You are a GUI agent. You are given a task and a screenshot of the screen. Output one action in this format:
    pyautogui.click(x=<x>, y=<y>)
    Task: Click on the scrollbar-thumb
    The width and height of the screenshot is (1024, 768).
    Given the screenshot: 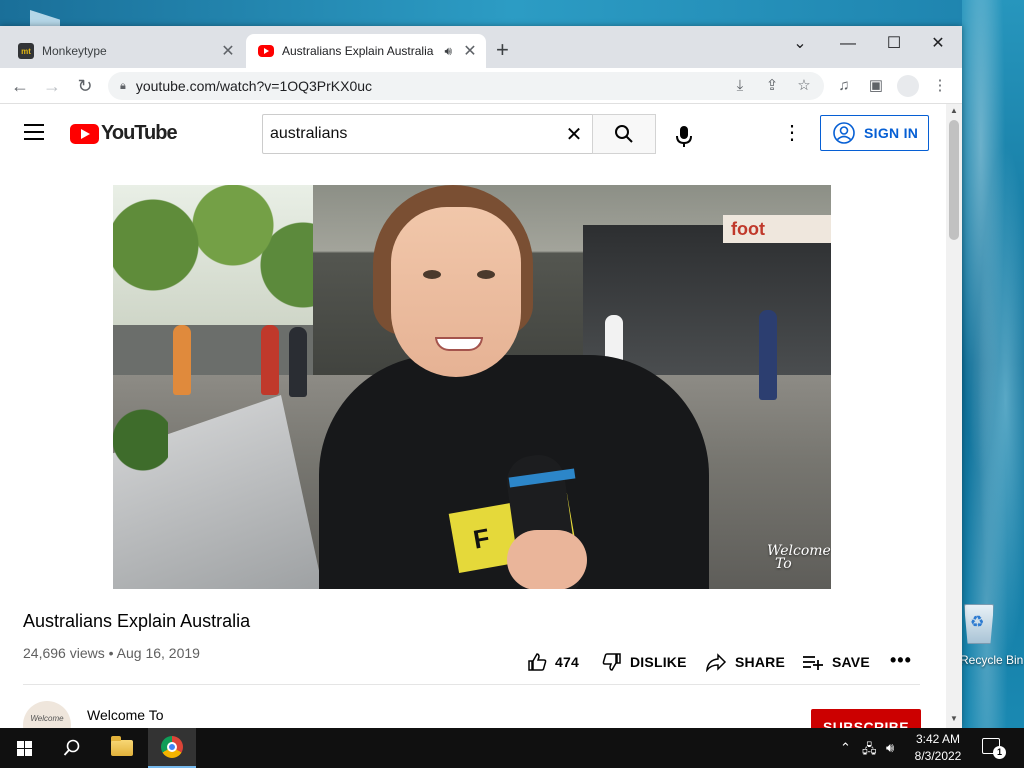 What is the action you would take?
    pyautogui.click(x=954, y=180)
    